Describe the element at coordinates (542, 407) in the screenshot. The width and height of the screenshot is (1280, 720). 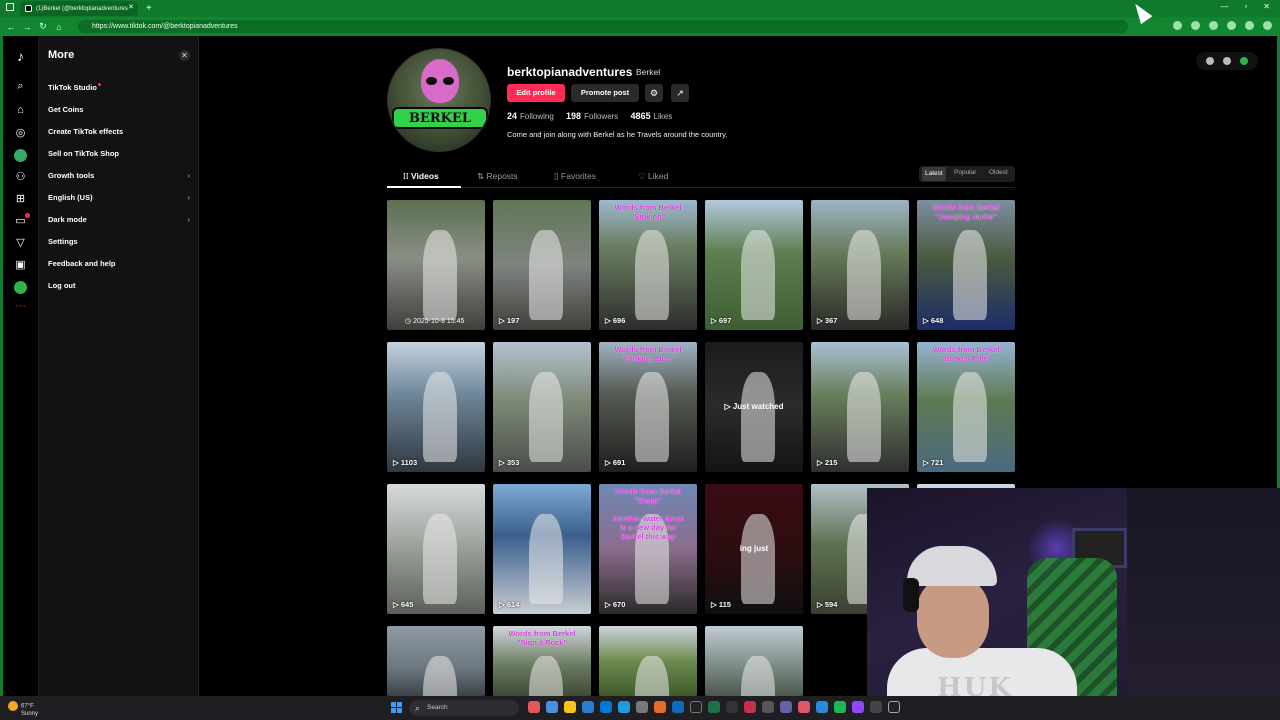
I see `video-thumbnail: ▷ 353` at that location.